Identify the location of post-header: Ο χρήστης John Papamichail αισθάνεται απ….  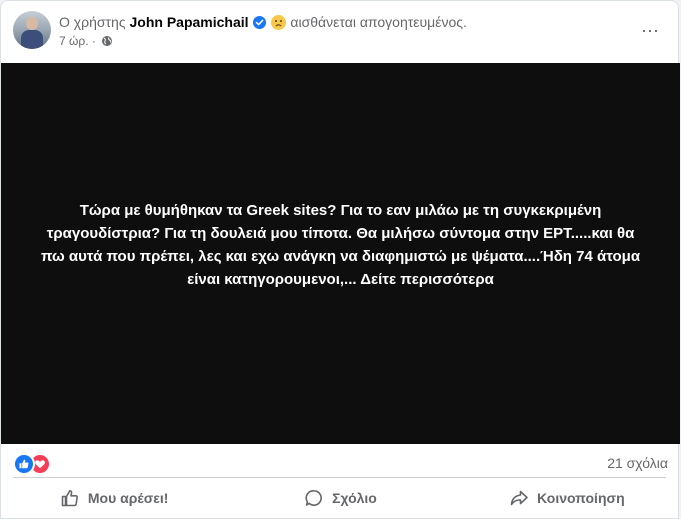
(340, 32).